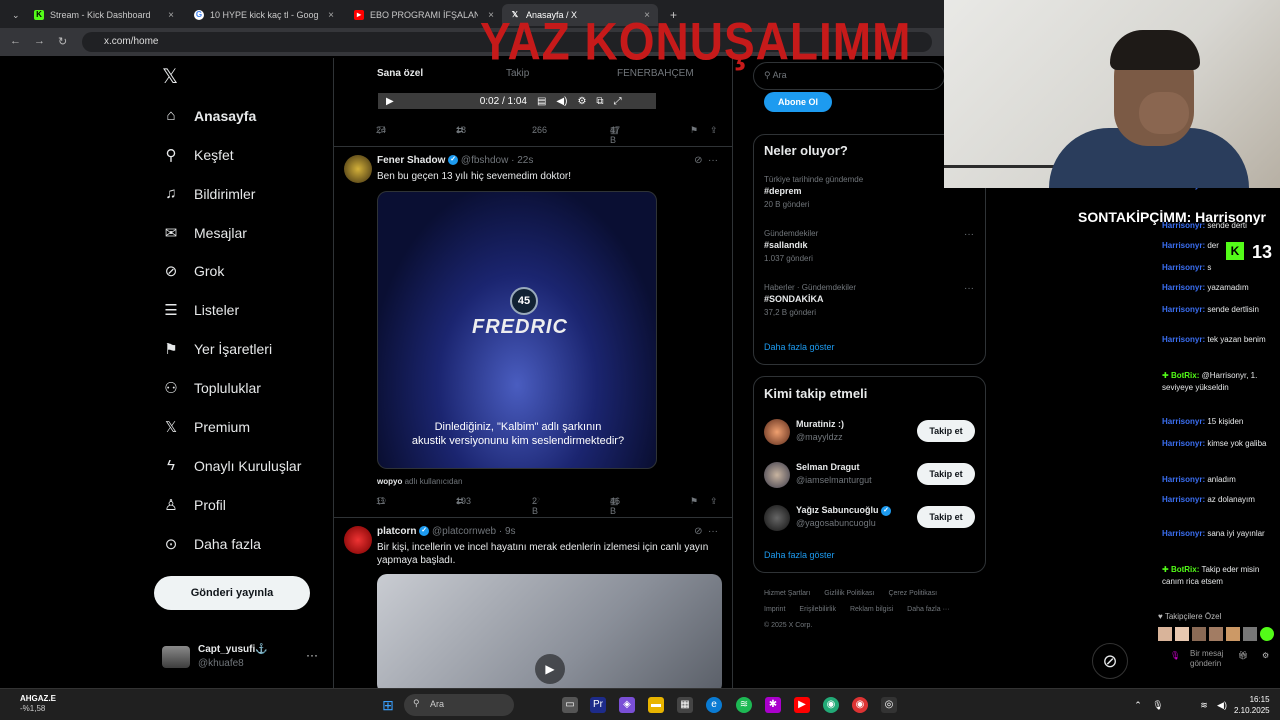 The width and height of the screenshot is (1280, 720). What do you see at coordinates (685, 705) in the screenshot?
I see `store-icon: ▦` at bounding box center [685, 705].